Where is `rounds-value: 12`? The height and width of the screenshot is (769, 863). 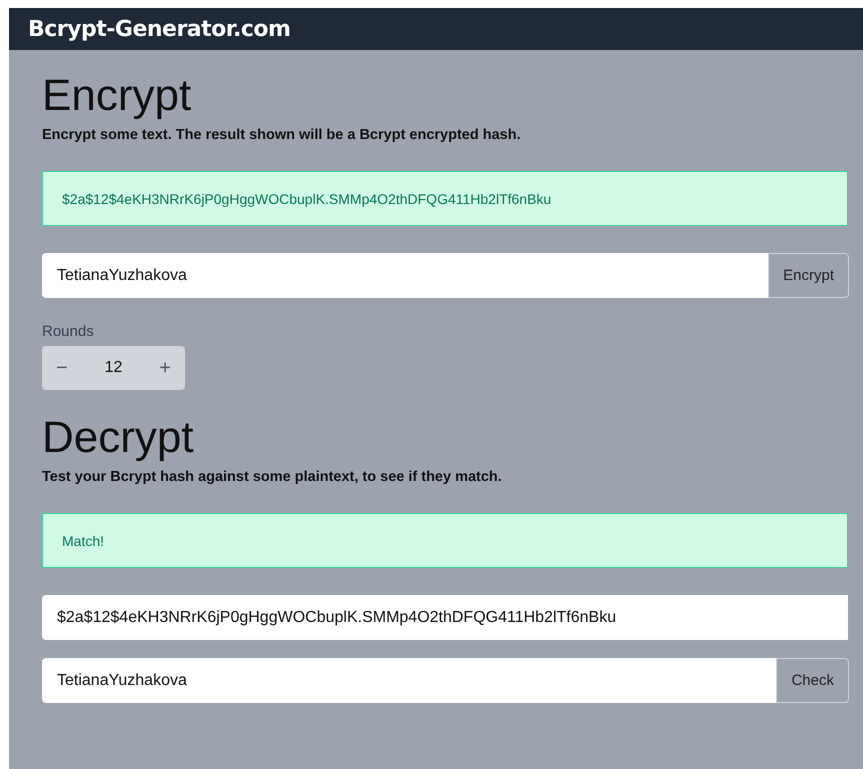 rounds-value: 12 is located at coordinates (113, 368).